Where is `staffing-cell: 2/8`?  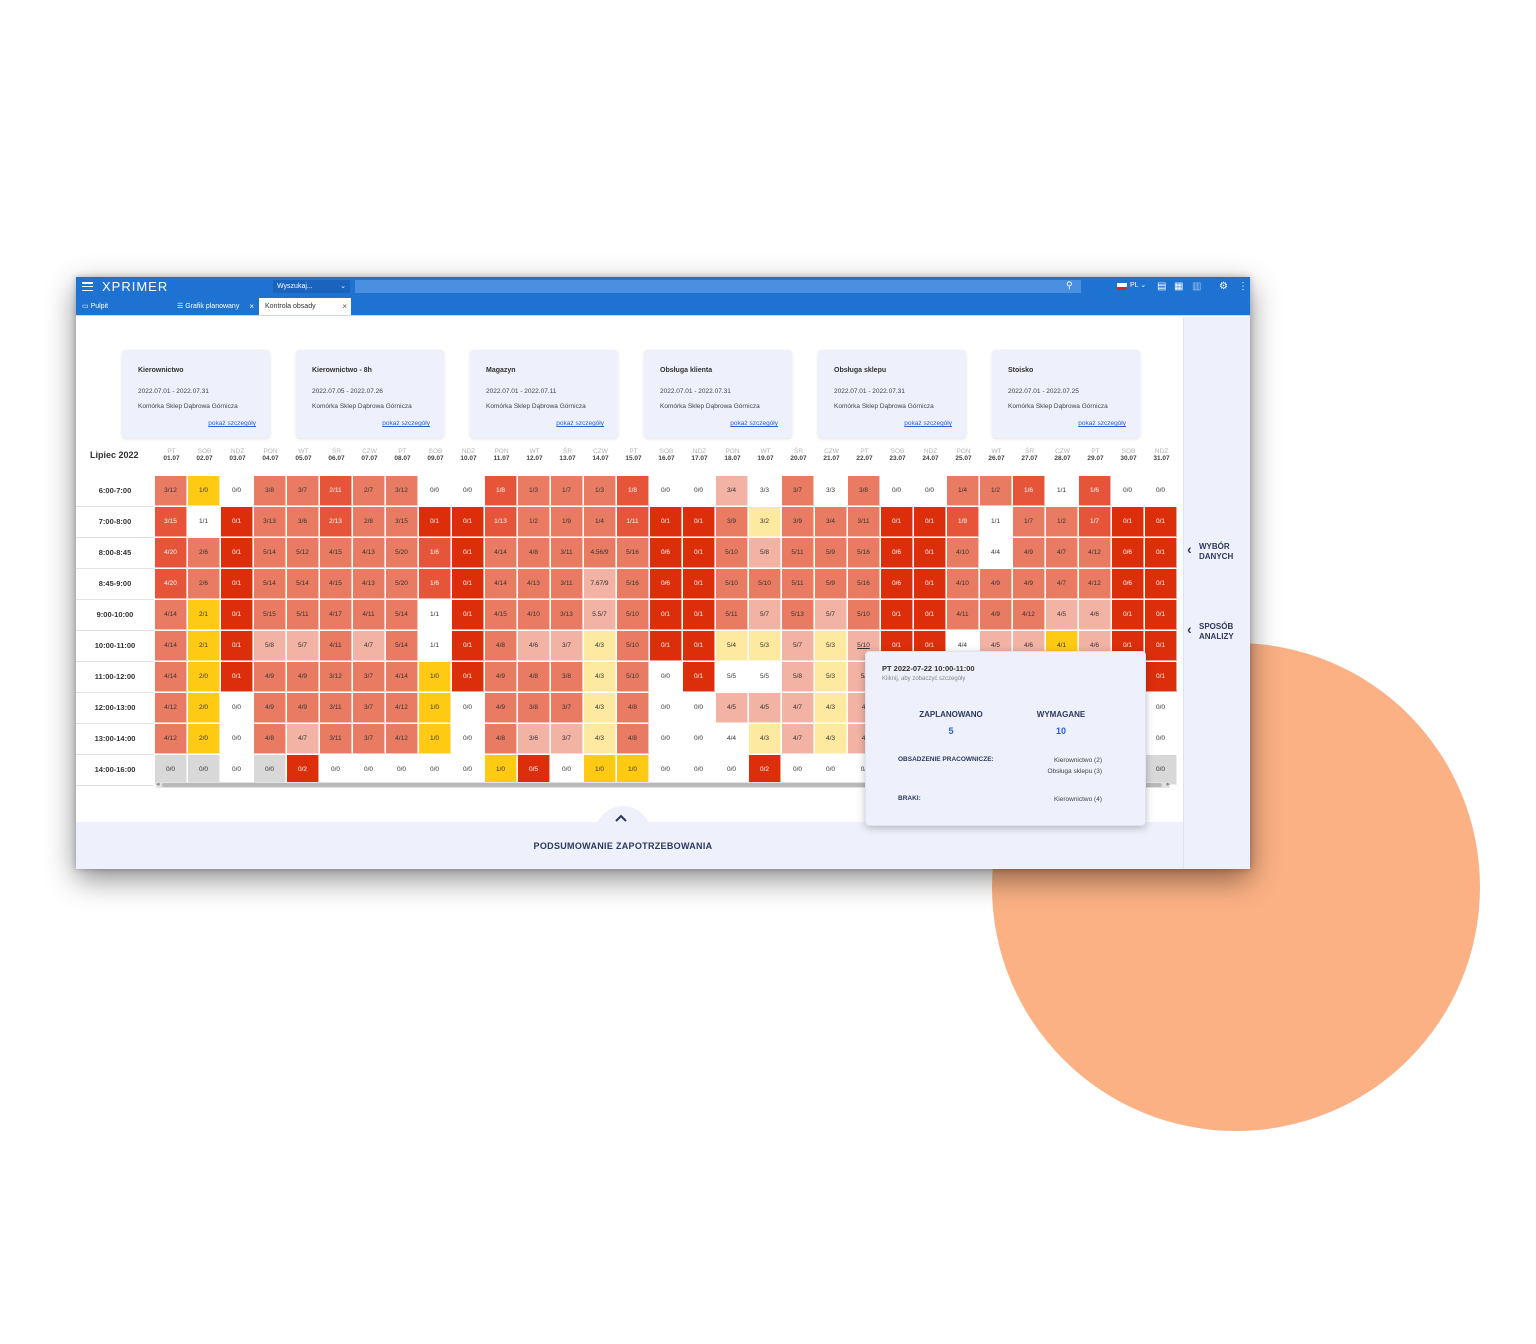 staffing-cell: 2/8 is located at coordinates (369, 522).